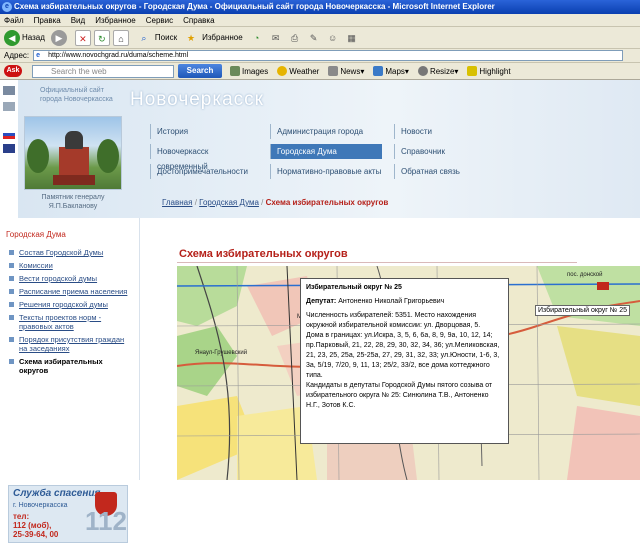 This screenshot has height=543, width=640. What do you see at coordinates (70, 322) in the screenshot?
I see `sidebar-item-draft-acts: Тексты проектов норм - правовых актов` at bounding box center [70, 322].